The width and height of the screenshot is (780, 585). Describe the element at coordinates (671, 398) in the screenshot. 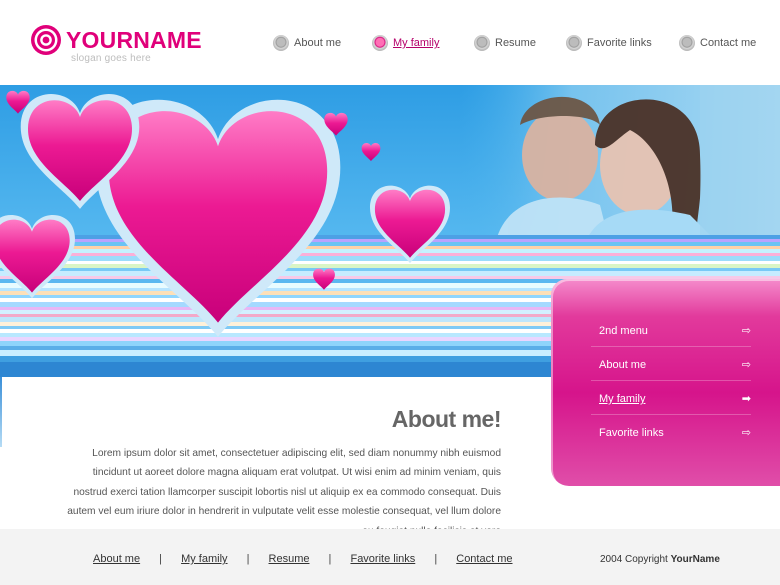

I see `side-menu-item-my-family: My family ➡` at that location.